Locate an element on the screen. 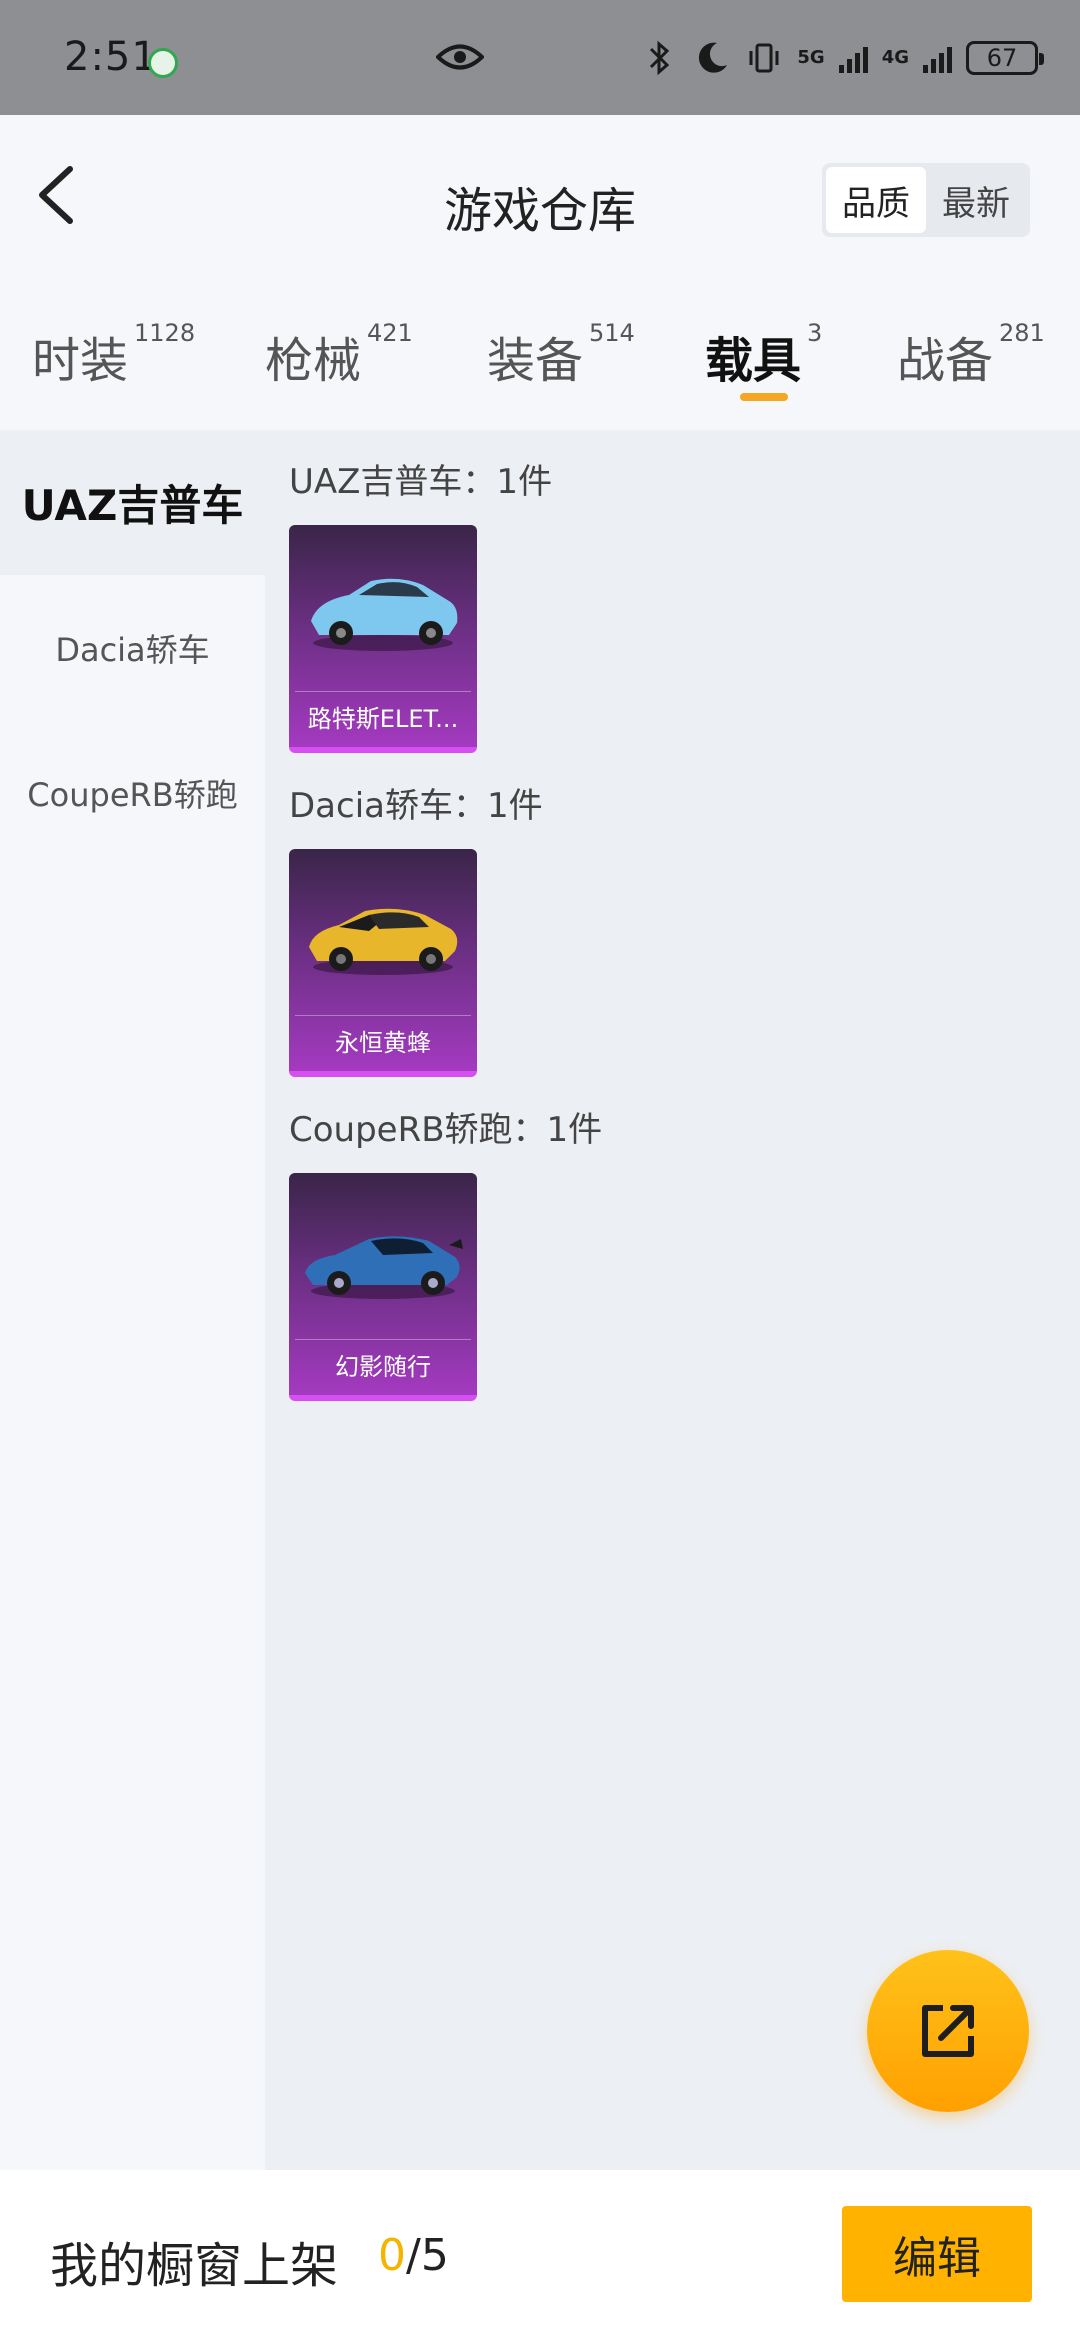 This screenshot has height=2340, width=1080. group-label-uaz: UAZ吉普车：1件 is located at coordinates (421, 482).